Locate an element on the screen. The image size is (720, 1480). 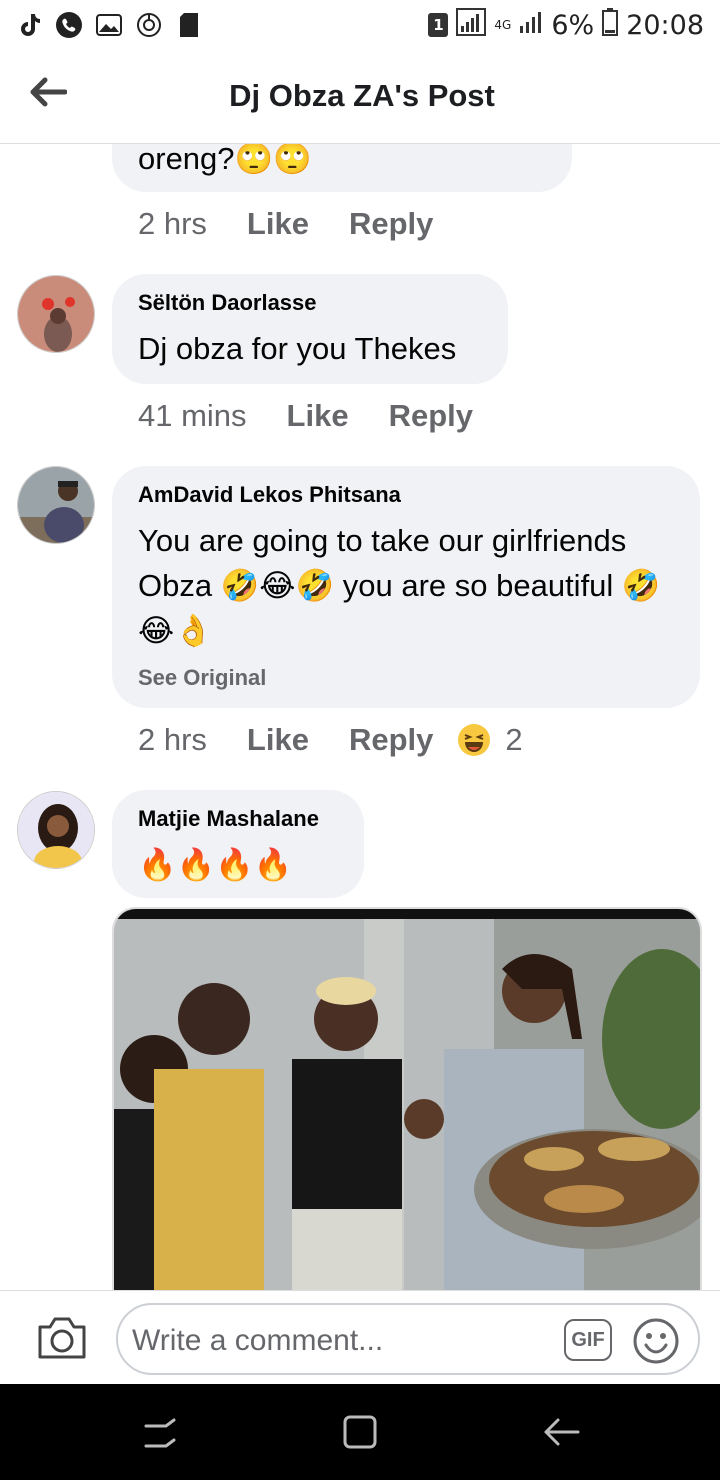
signal-icon is located at coordinates (471, 25).